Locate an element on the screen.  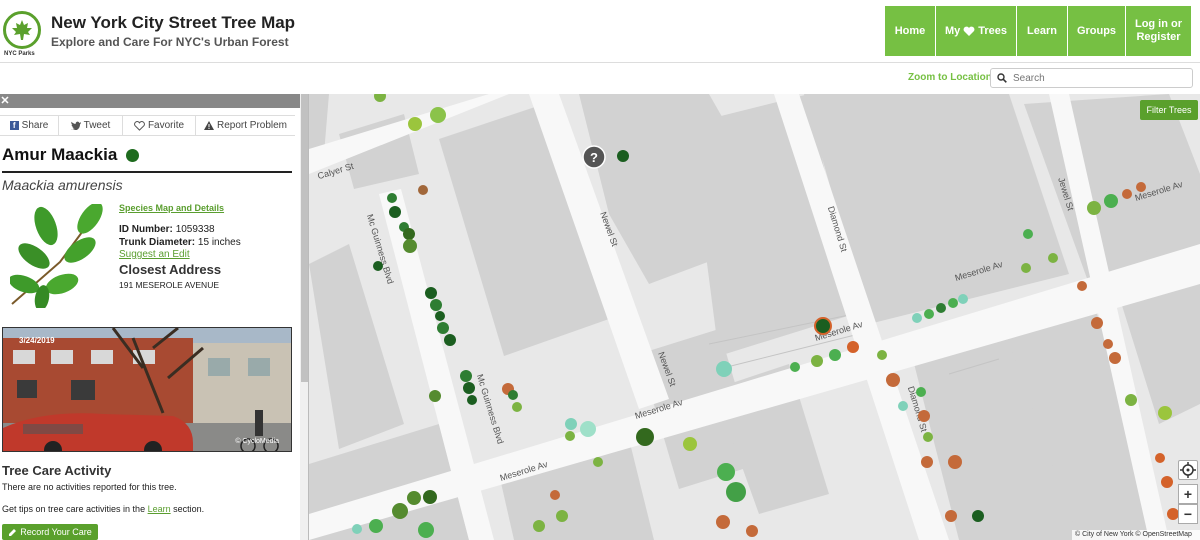
close-icon: ✕ is located at coordinates (5, 101).